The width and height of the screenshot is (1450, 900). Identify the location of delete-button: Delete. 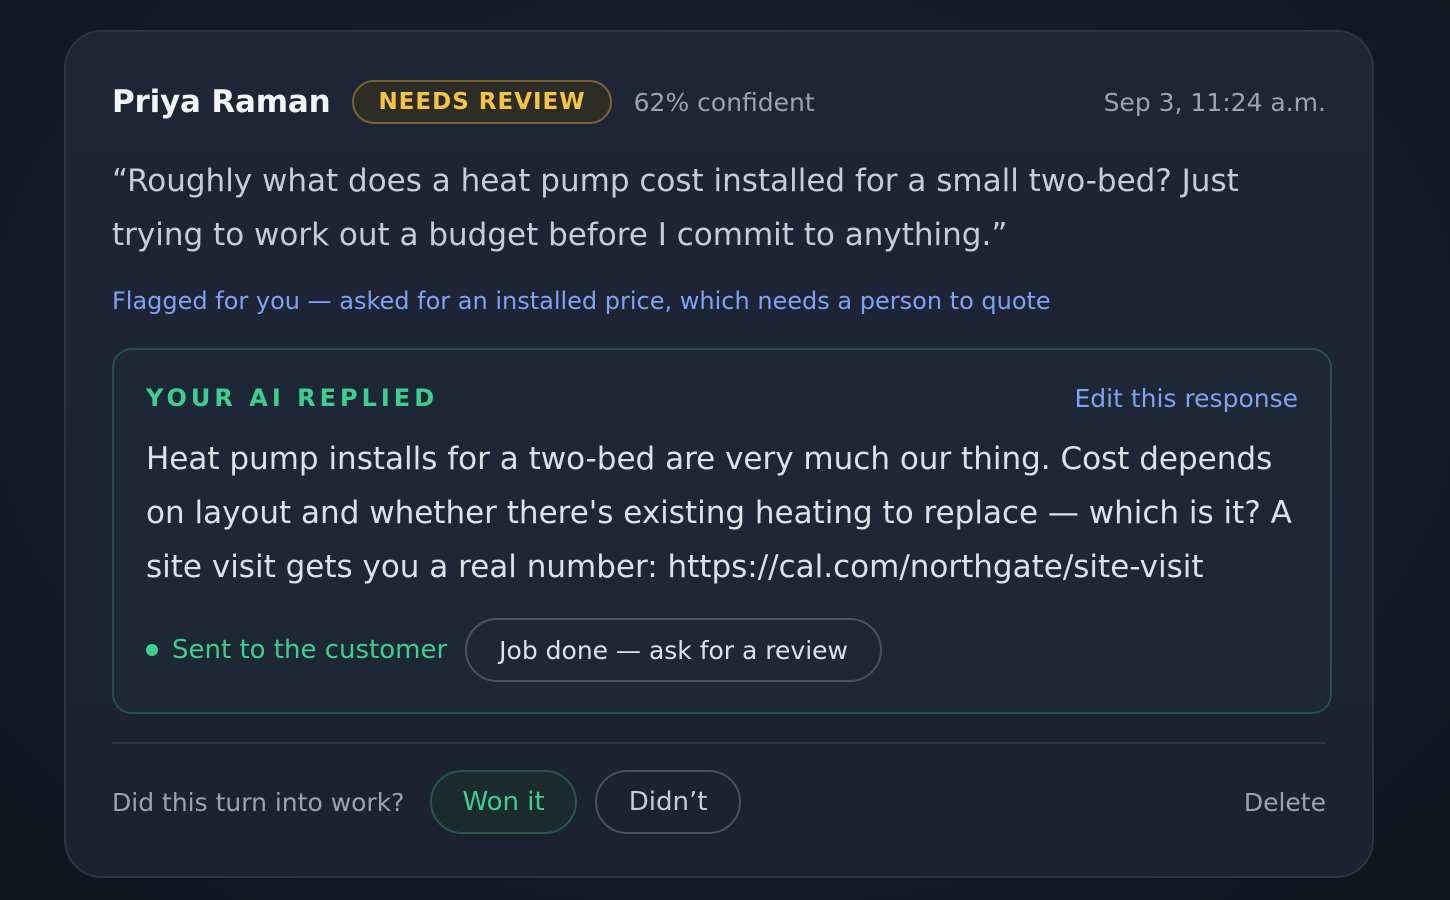
(1285, 802).